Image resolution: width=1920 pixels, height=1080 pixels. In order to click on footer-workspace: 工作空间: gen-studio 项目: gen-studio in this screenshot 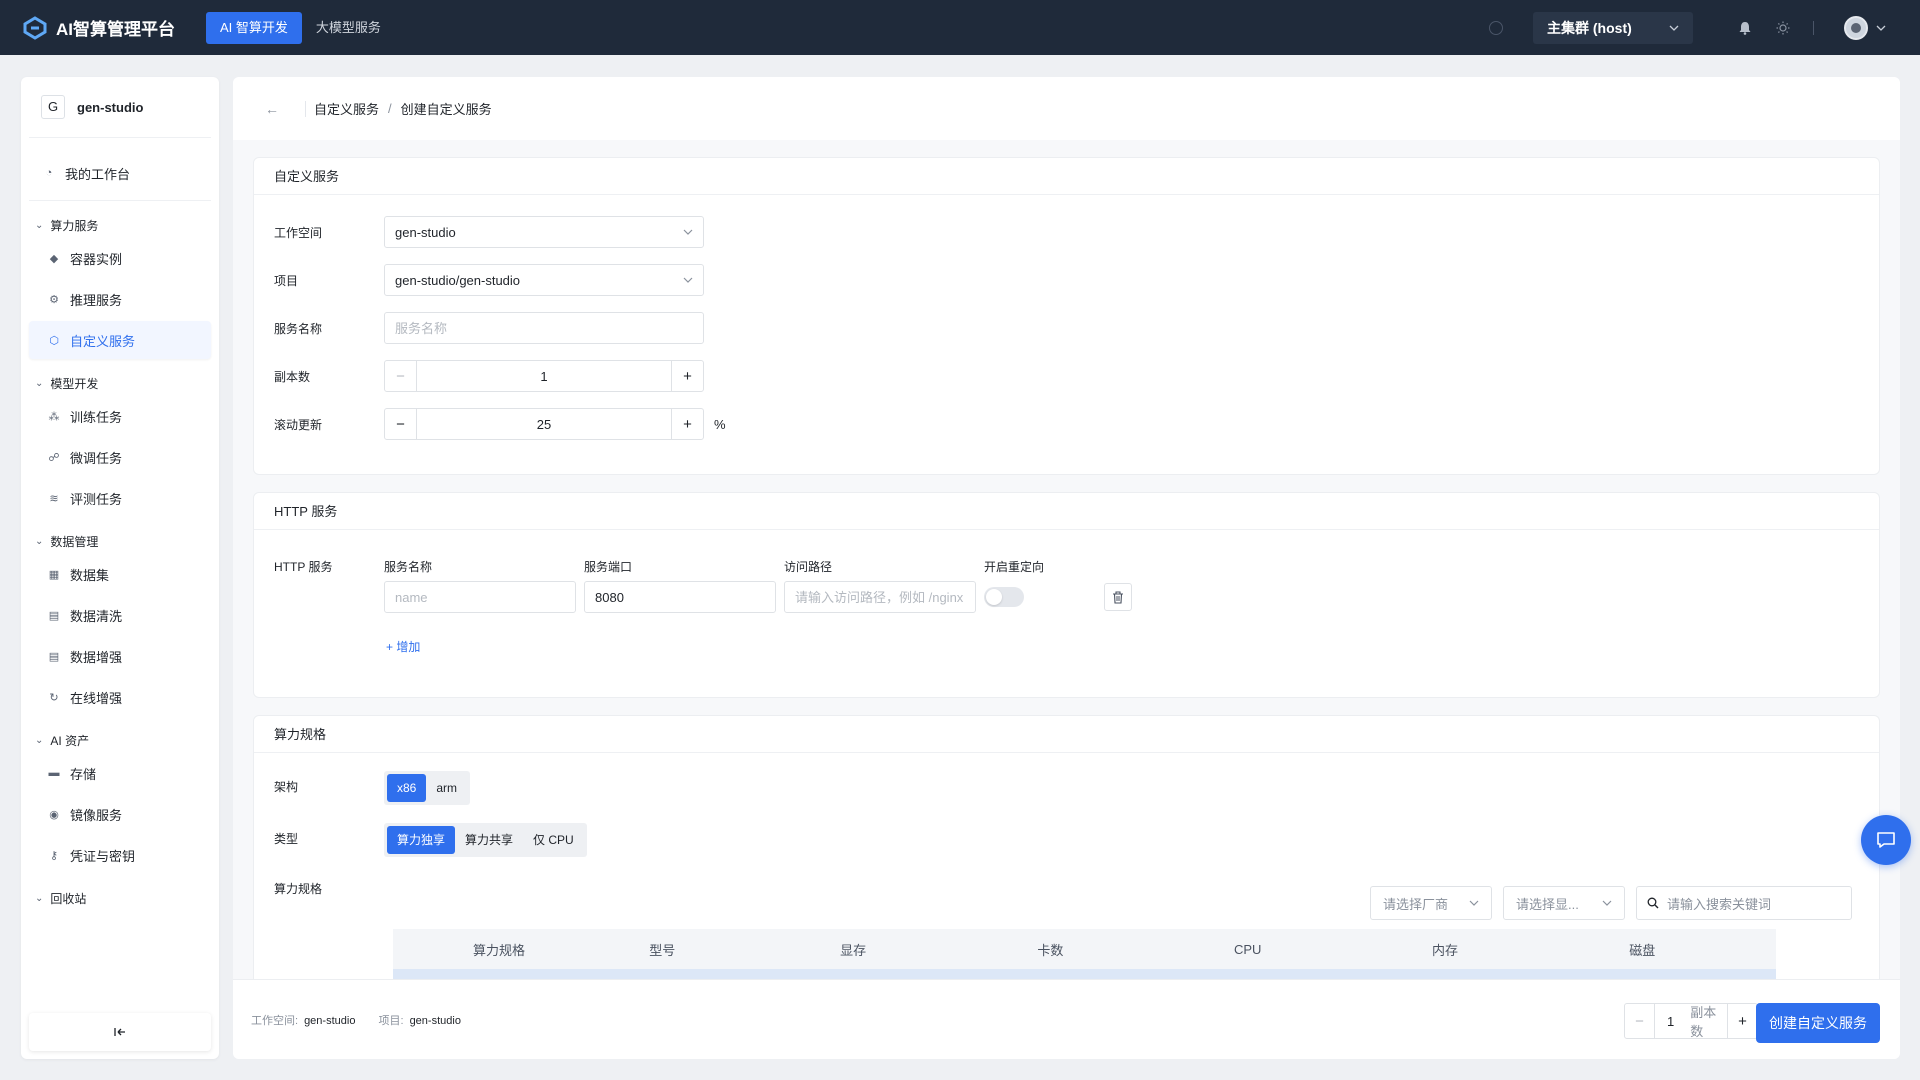, I will do `click(366, 1020)`.